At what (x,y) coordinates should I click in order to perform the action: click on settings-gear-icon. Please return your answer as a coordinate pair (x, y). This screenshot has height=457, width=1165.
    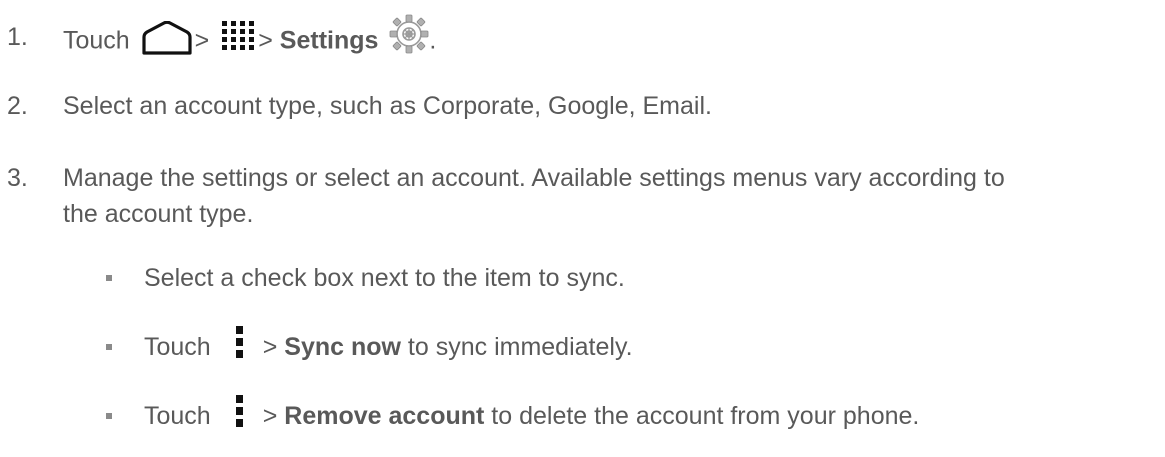
    Looking at the image, I should click on (409, 34).